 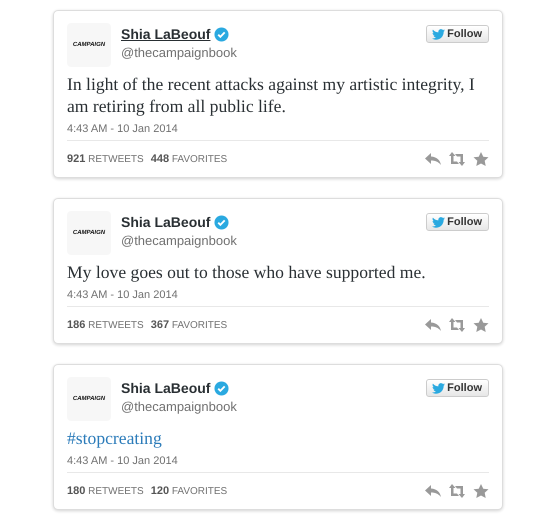 What do you see at coordinates (278, 438) in the screenshot?
I see `hashtag-link: #stopcreating` at bounding box center [278, 438].